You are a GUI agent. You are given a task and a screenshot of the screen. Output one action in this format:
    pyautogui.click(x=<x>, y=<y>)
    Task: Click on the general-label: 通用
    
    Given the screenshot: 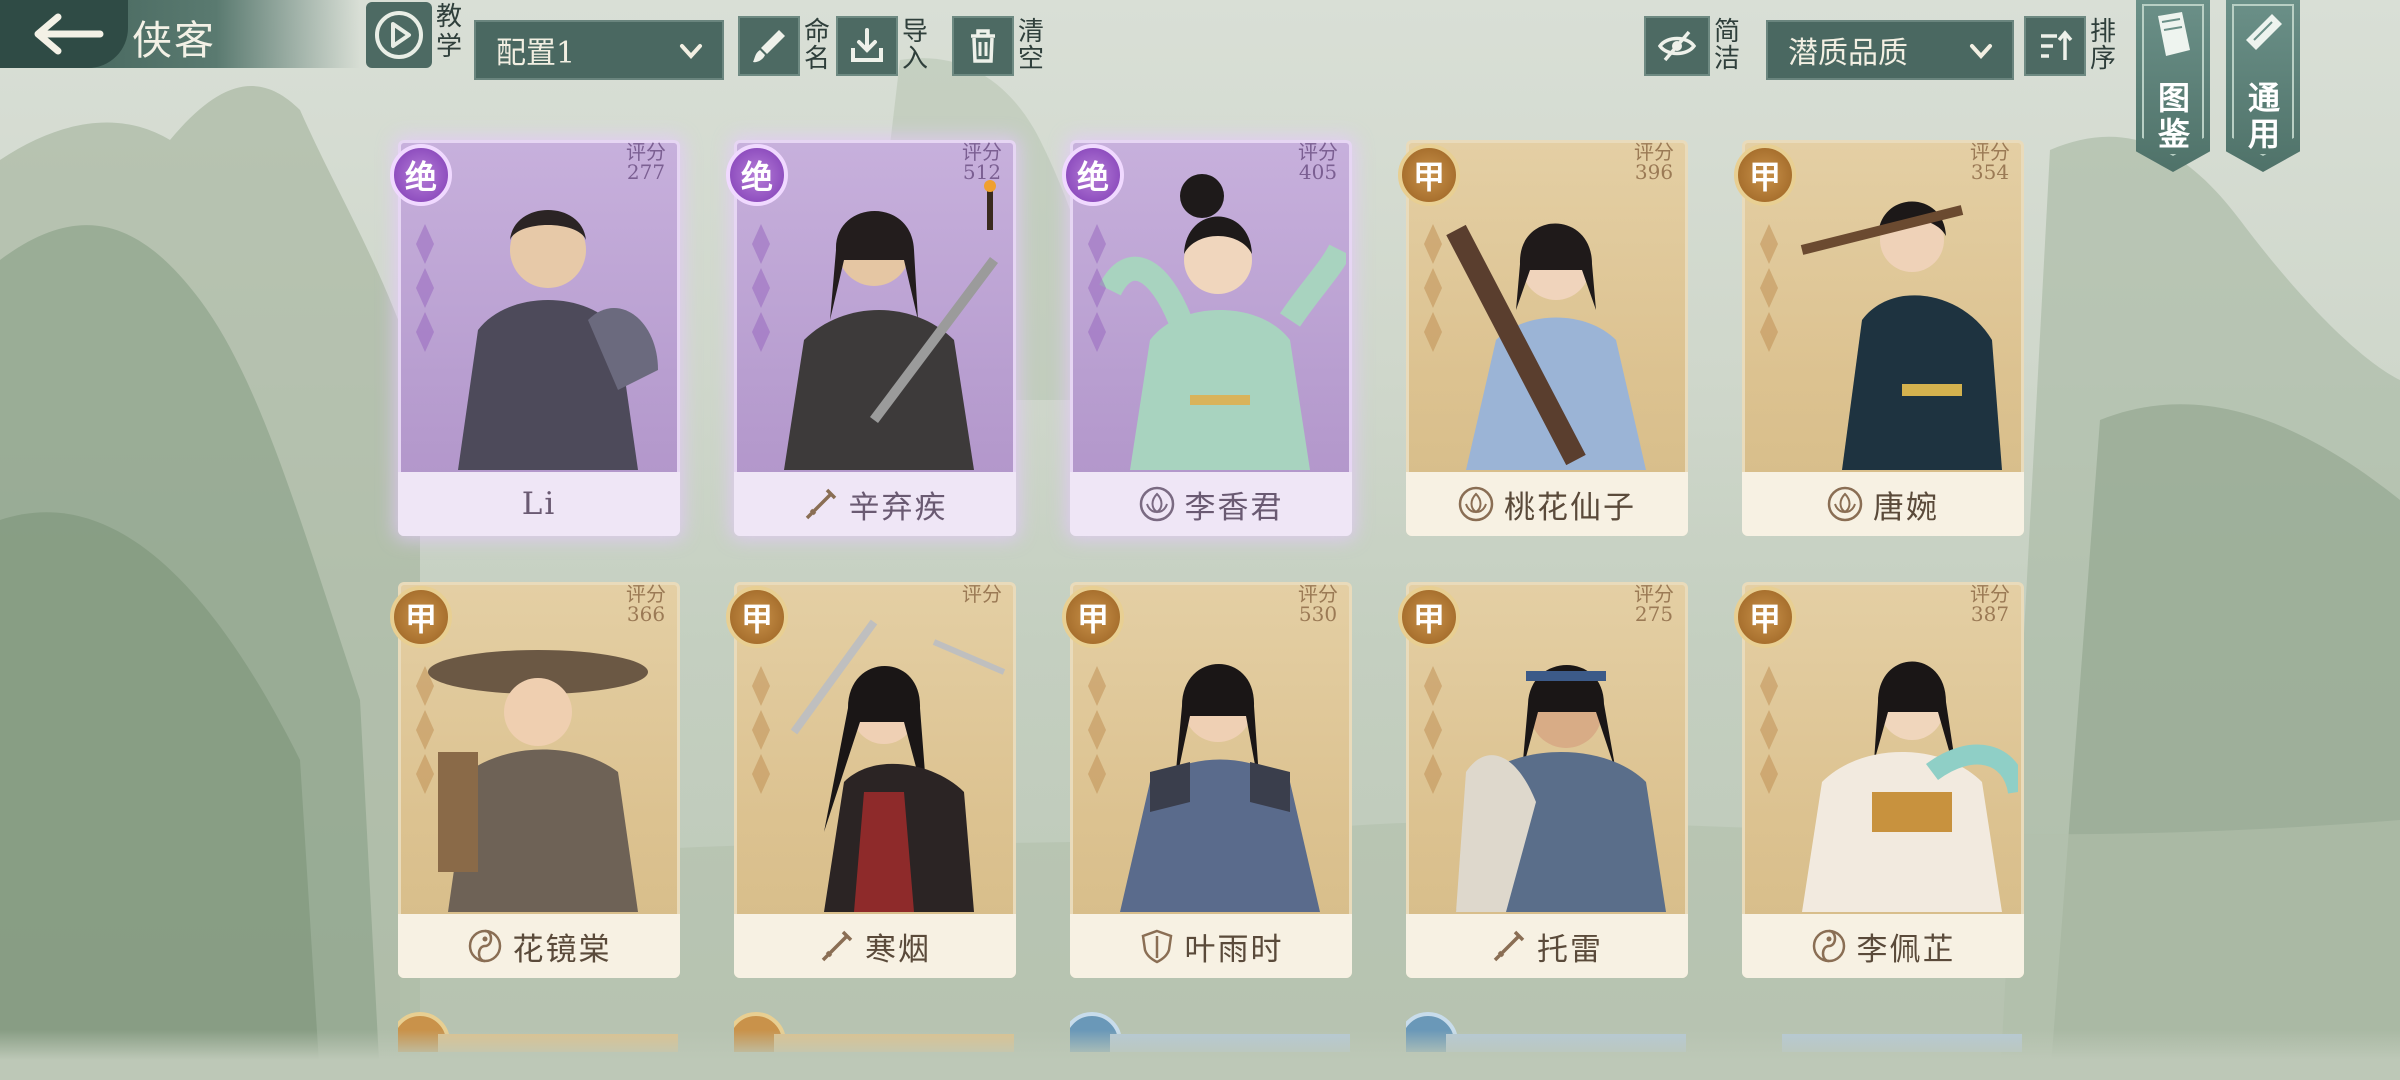 What is the action you would take?
    pyautogui.click(x=2263, y=116)
    